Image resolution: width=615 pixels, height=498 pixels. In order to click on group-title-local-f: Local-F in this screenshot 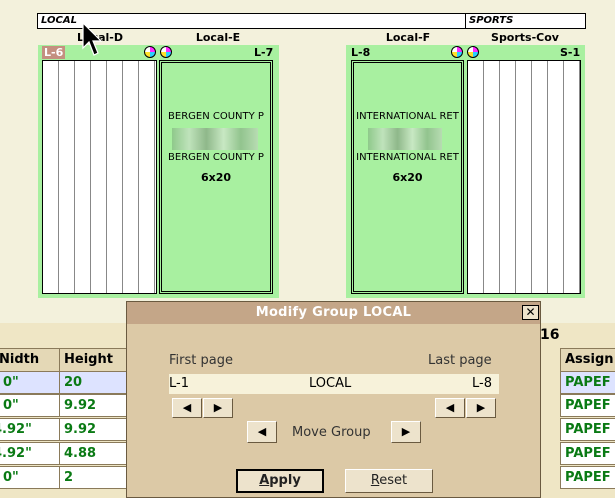, I will do `click(408, 37)`.